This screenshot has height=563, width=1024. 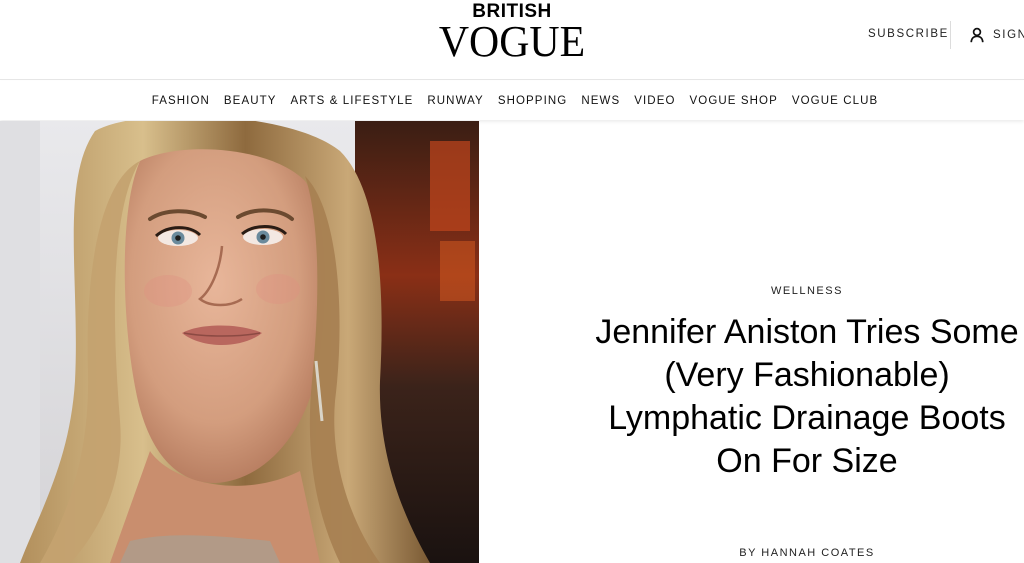 What do you see at coordinates (835, 101) in the screenshot?
I see `nav-item-vogue-club: VOGUE CLUB` at bounding box center [835, 101].